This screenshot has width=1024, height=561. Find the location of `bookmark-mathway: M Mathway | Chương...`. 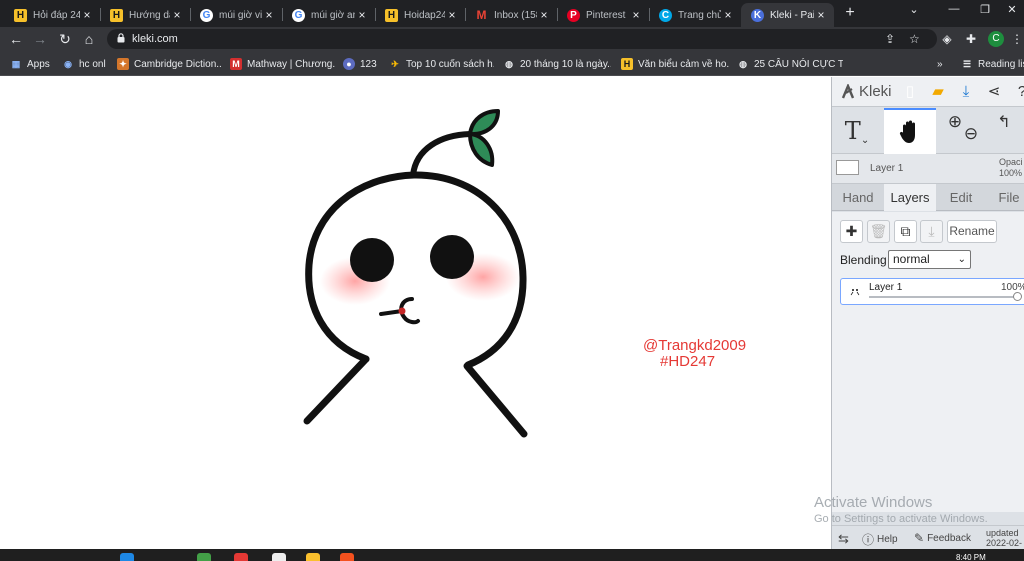

bookmark-mathway: M Mathway | Chương... is located at coordinates (282, 64).